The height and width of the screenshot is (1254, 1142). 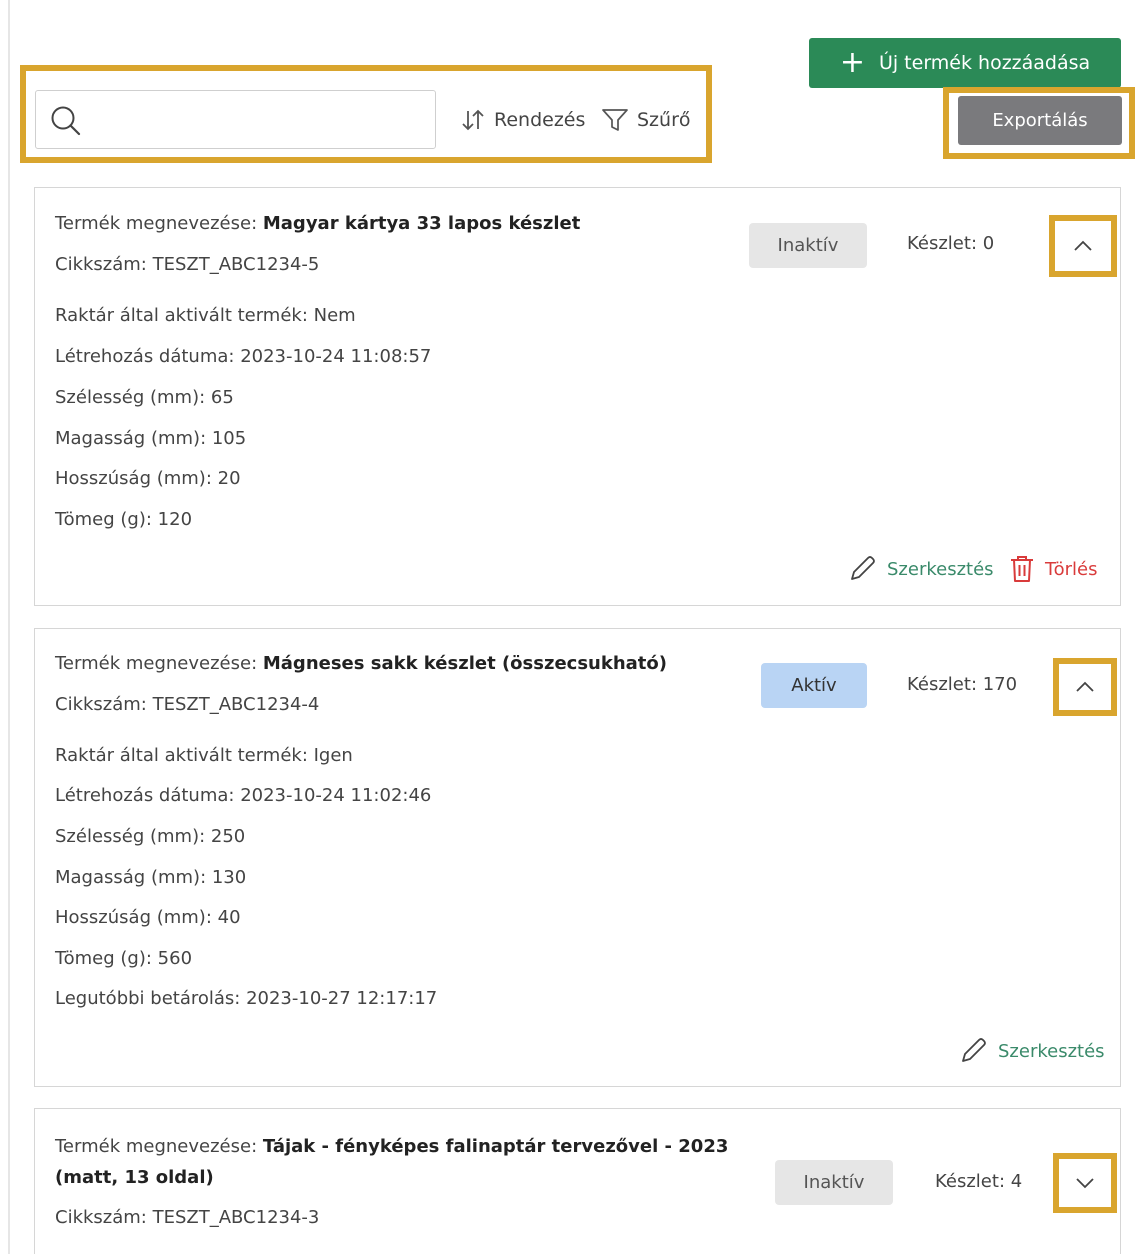 I want to click on delete-label: Törlés, so click(x=1071, y=569).